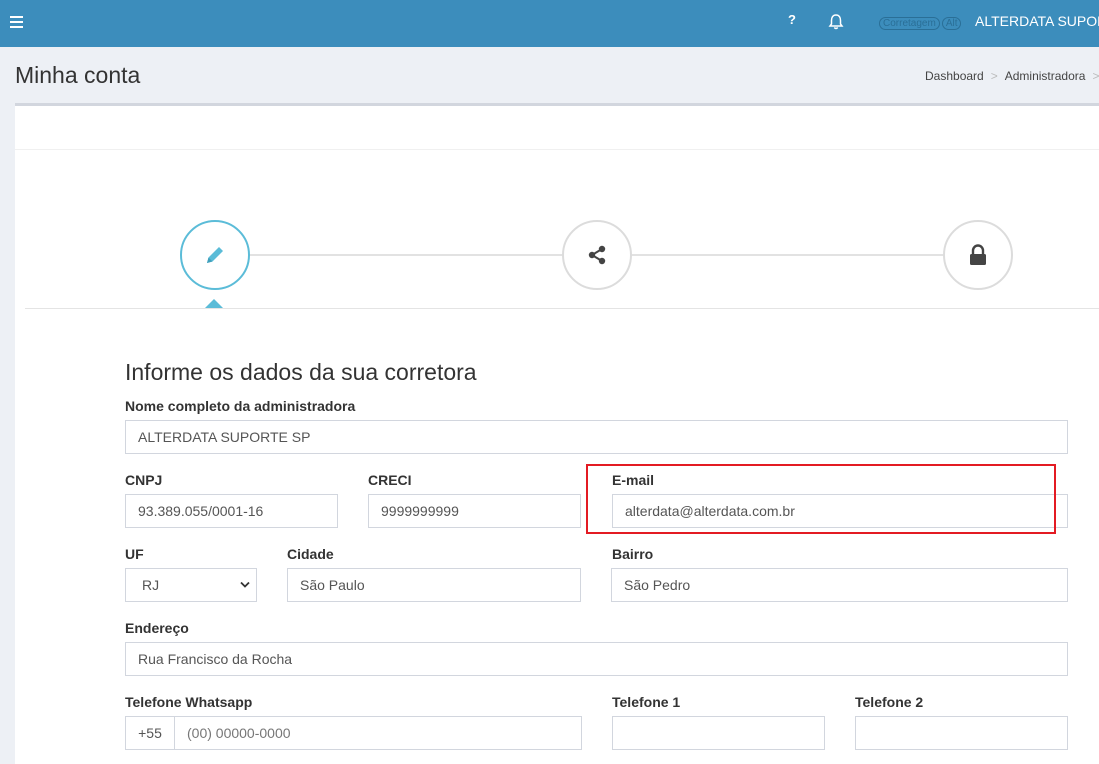 Image resolution: width=1099 pixels, height=764 pixels. I want to click on step-company-data, so click(215, 255).